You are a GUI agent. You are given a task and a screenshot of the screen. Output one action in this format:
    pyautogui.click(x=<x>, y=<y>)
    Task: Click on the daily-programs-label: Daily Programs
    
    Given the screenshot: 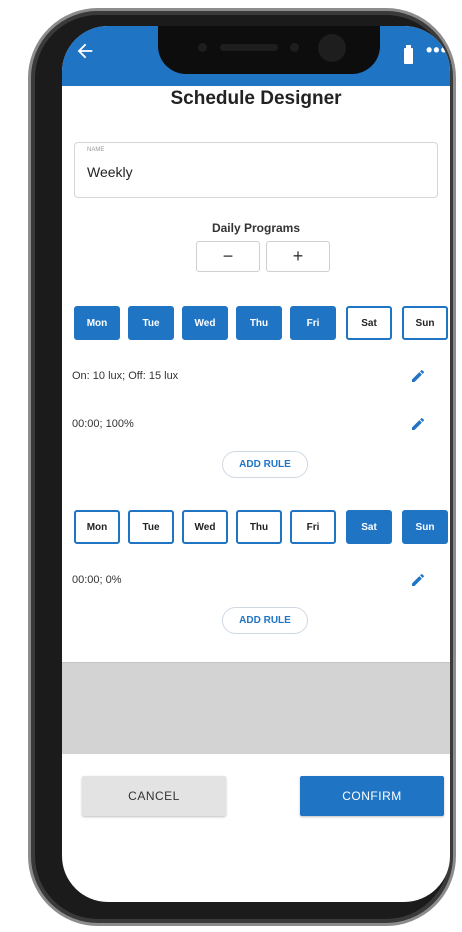 What is the action you would take?
    pyautogui.click(x=256, y=228)
    